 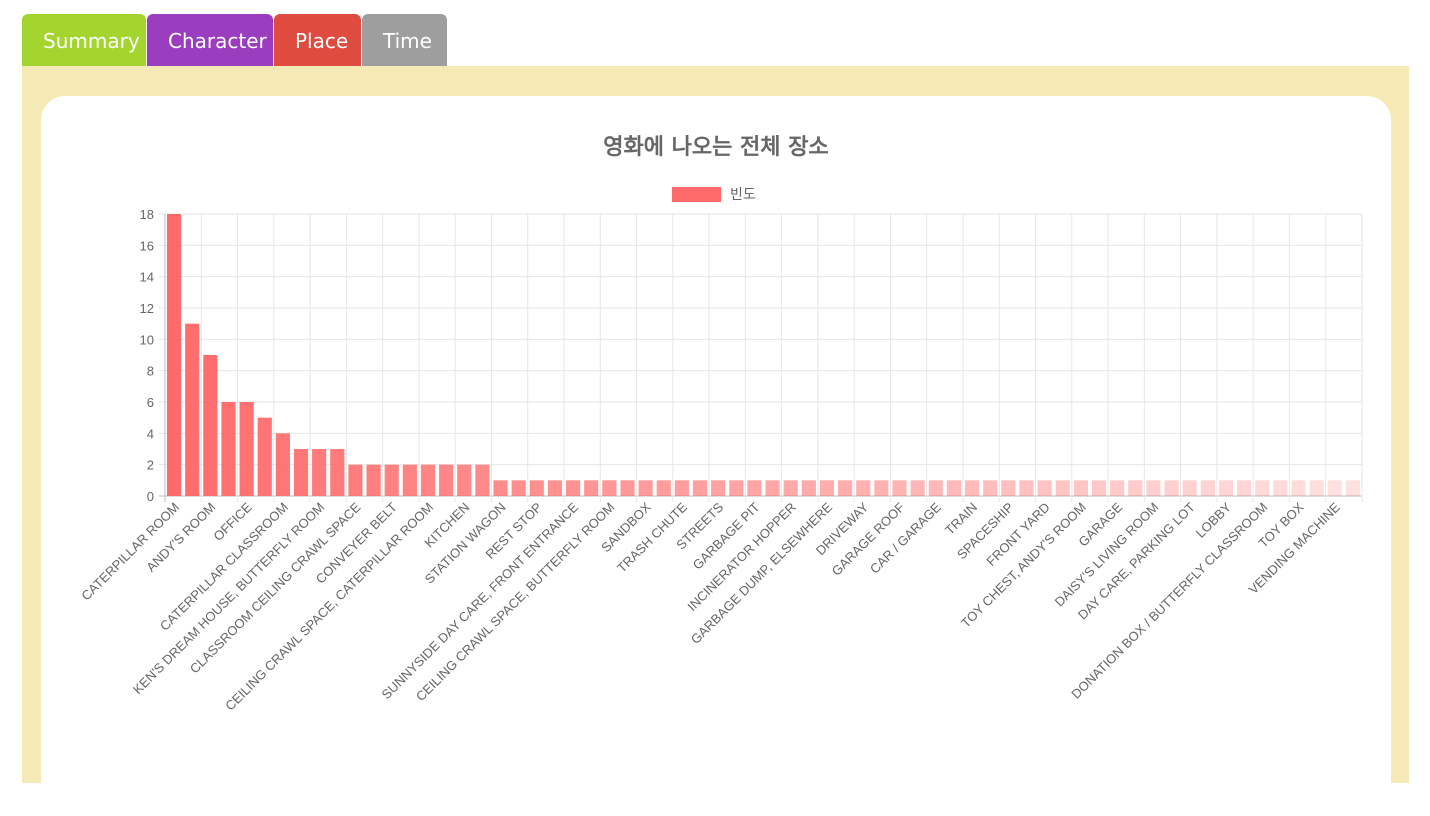 I want to click on legend-swatch, so click(x=696, y=194).